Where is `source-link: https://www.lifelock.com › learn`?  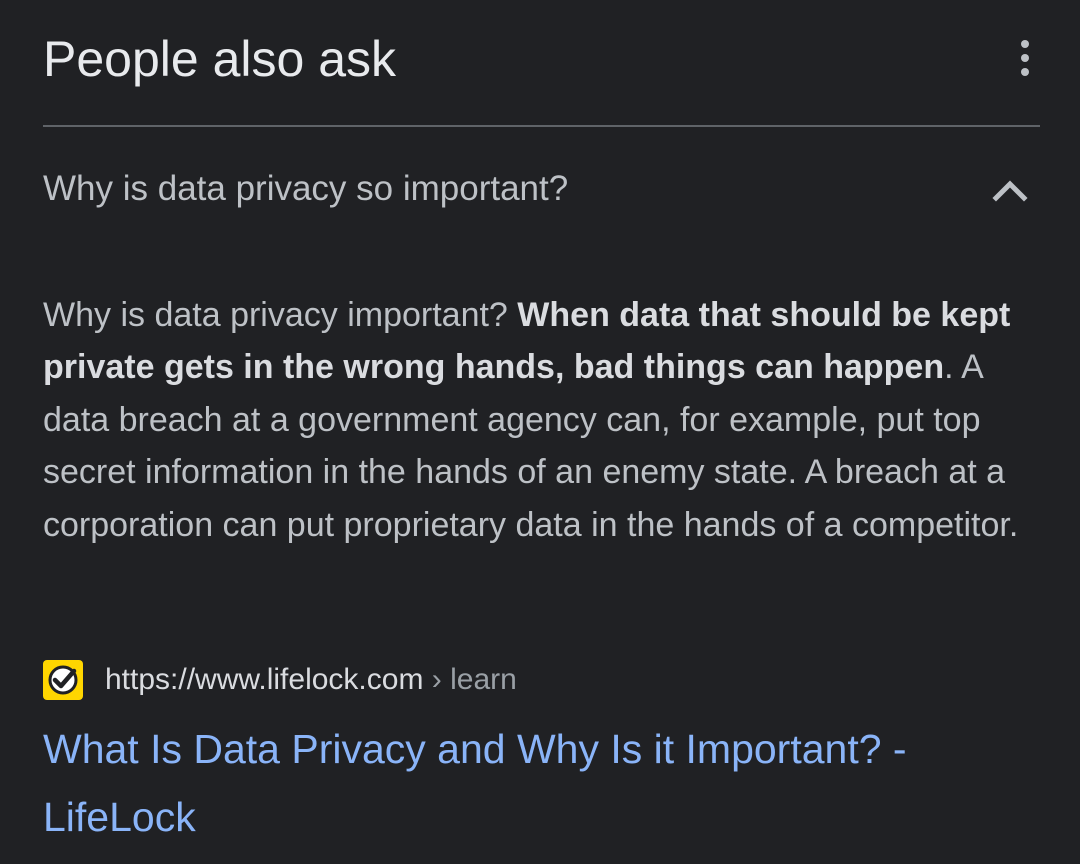
source-link: https://www.lifelock.com › learn is located at coordinates (541, 680).